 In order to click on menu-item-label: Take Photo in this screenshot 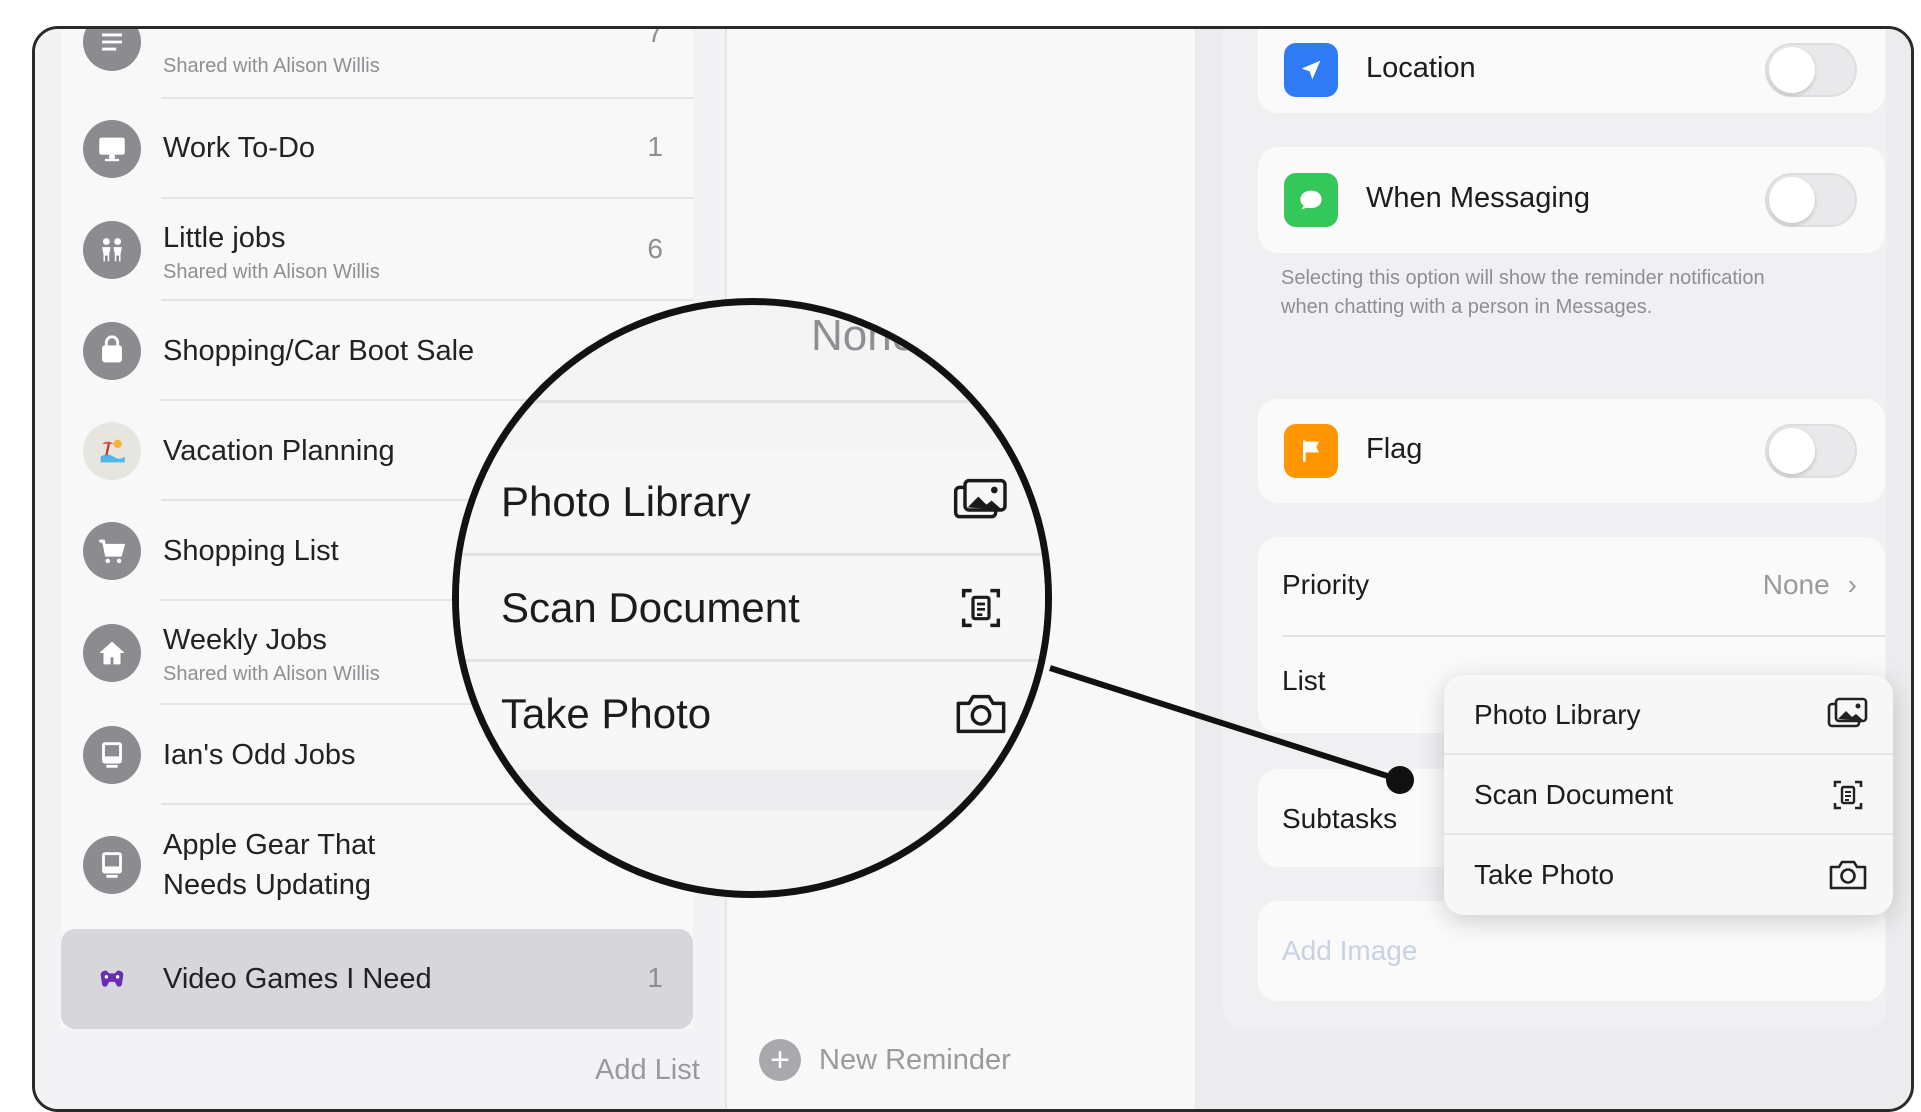, I will do `click(1544, 874)`.